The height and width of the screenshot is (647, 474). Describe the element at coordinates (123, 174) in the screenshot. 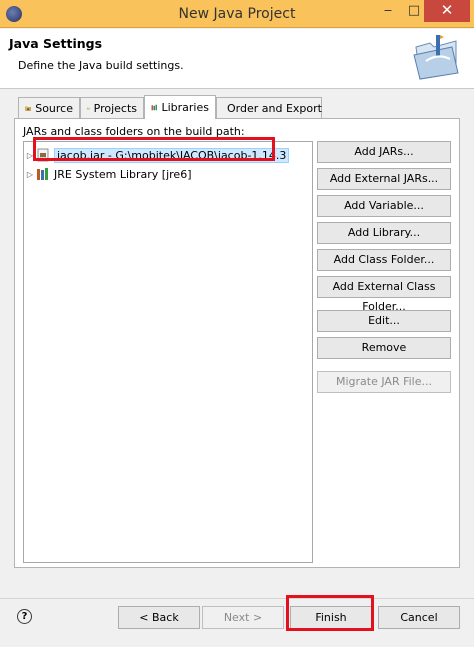

I see `tree-row-label: JRE System Library [jre6]` at that location.